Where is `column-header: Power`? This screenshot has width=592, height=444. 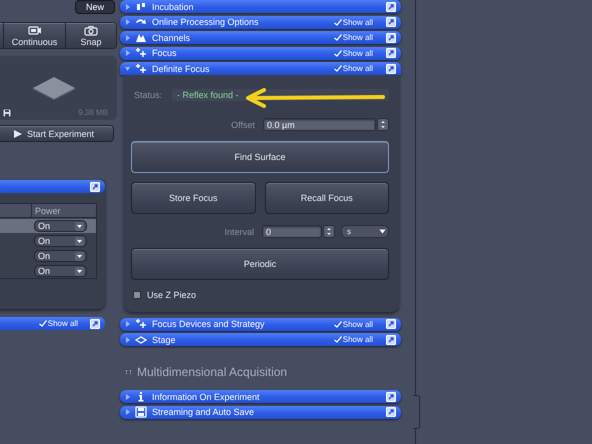
column-header: Power is located at coordinates (63, 210).